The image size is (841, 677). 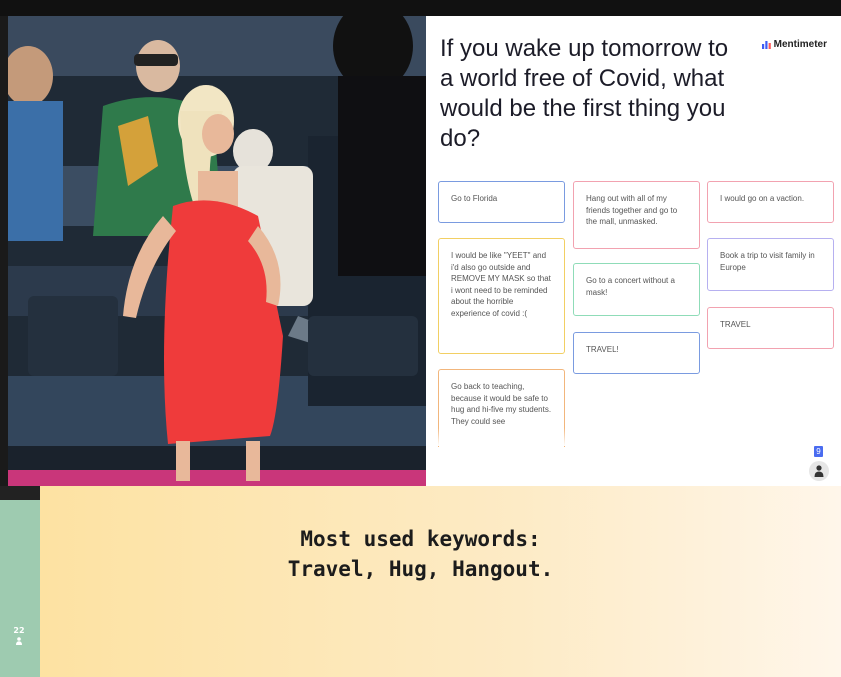 I want to click on response-card: Go to Florida, so click(x=501, y=202).